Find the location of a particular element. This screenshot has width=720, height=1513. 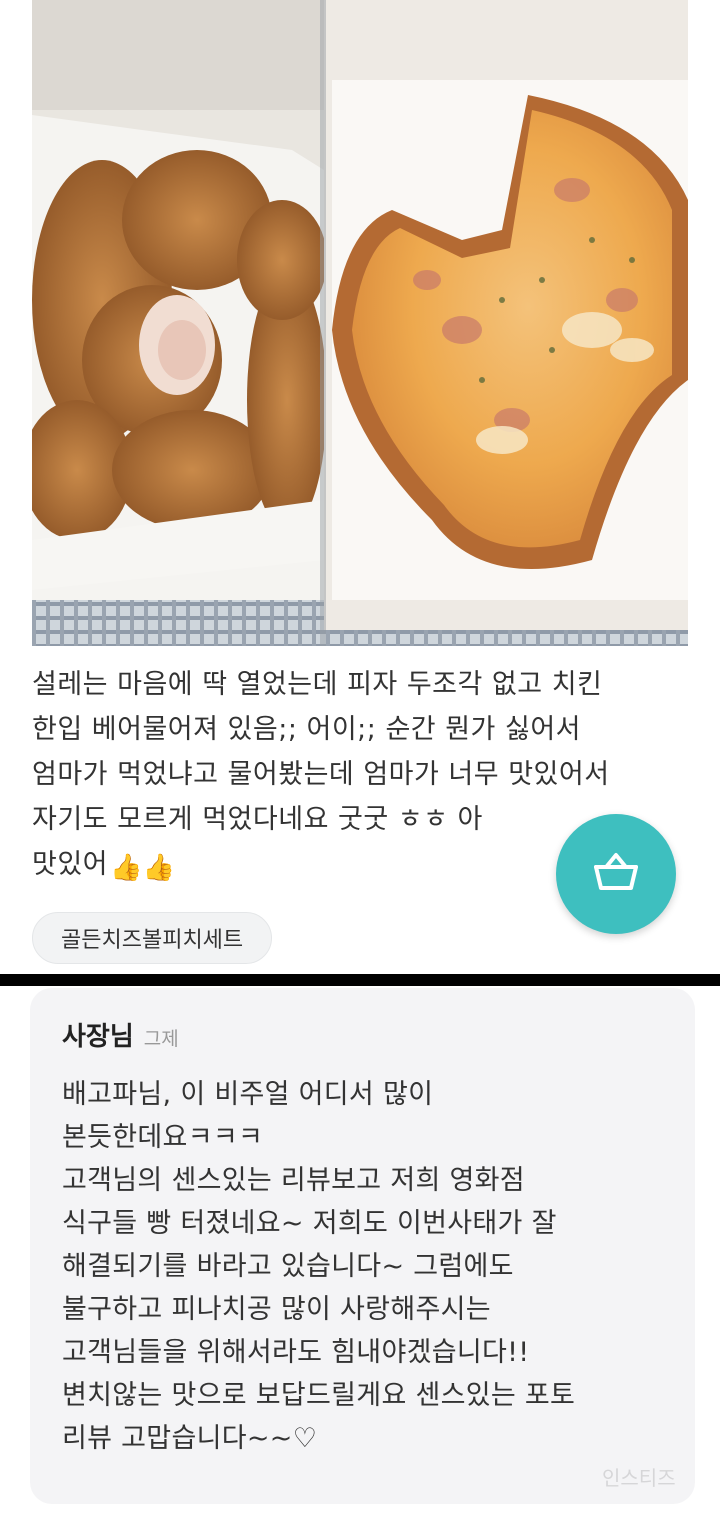

review-line: 엄마가 먹었냐고 물어봤는데 엄마가 너무 맛있어서 is located at coordinates (321, 774).